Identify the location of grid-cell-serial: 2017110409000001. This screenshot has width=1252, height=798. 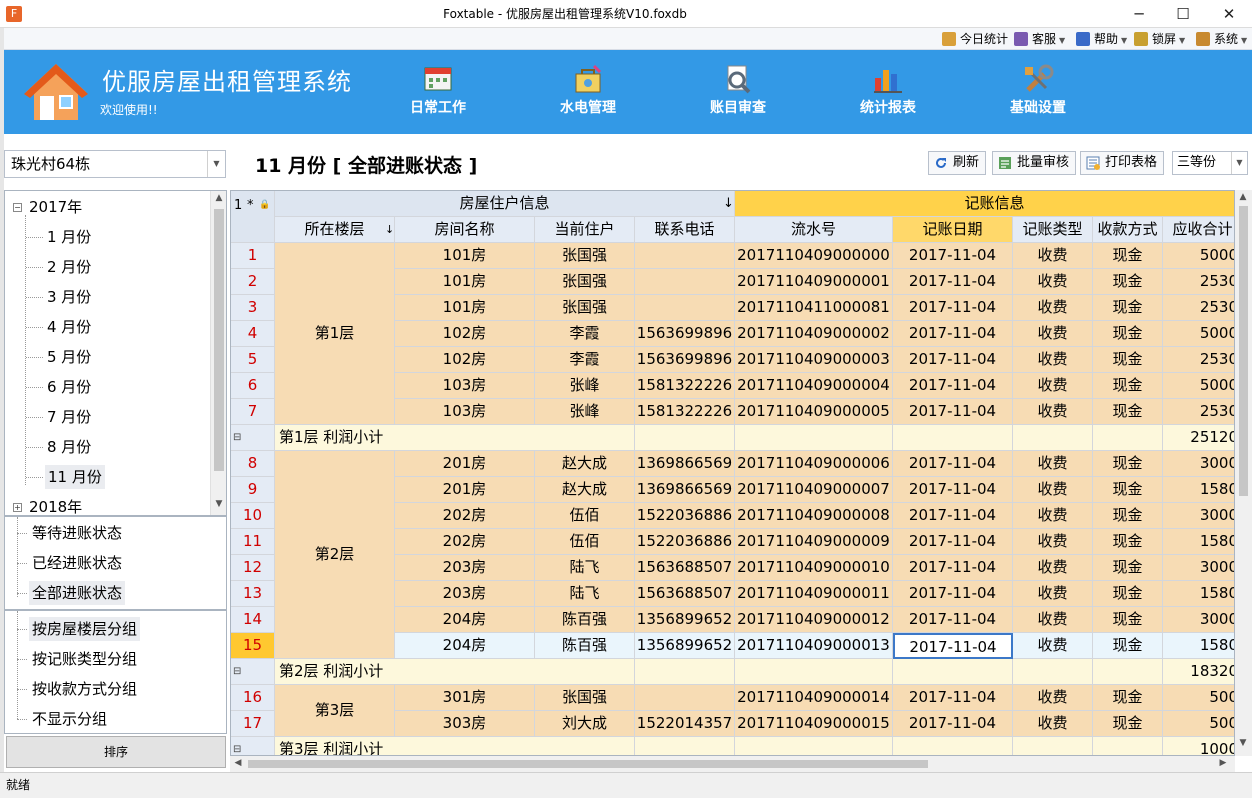
(814, 282).